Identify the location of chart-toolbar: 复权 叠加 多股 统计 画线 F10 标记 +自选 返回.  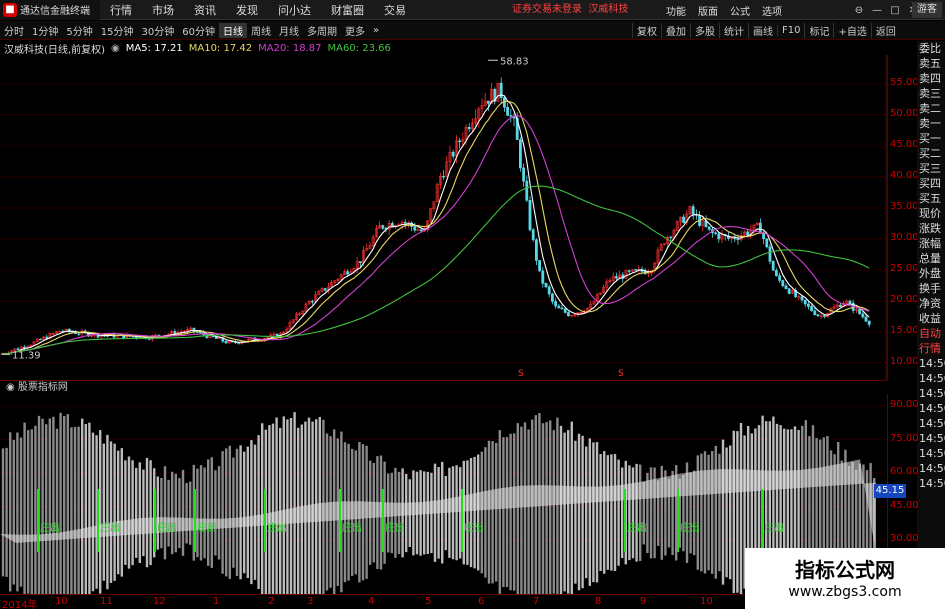
(766, 30).